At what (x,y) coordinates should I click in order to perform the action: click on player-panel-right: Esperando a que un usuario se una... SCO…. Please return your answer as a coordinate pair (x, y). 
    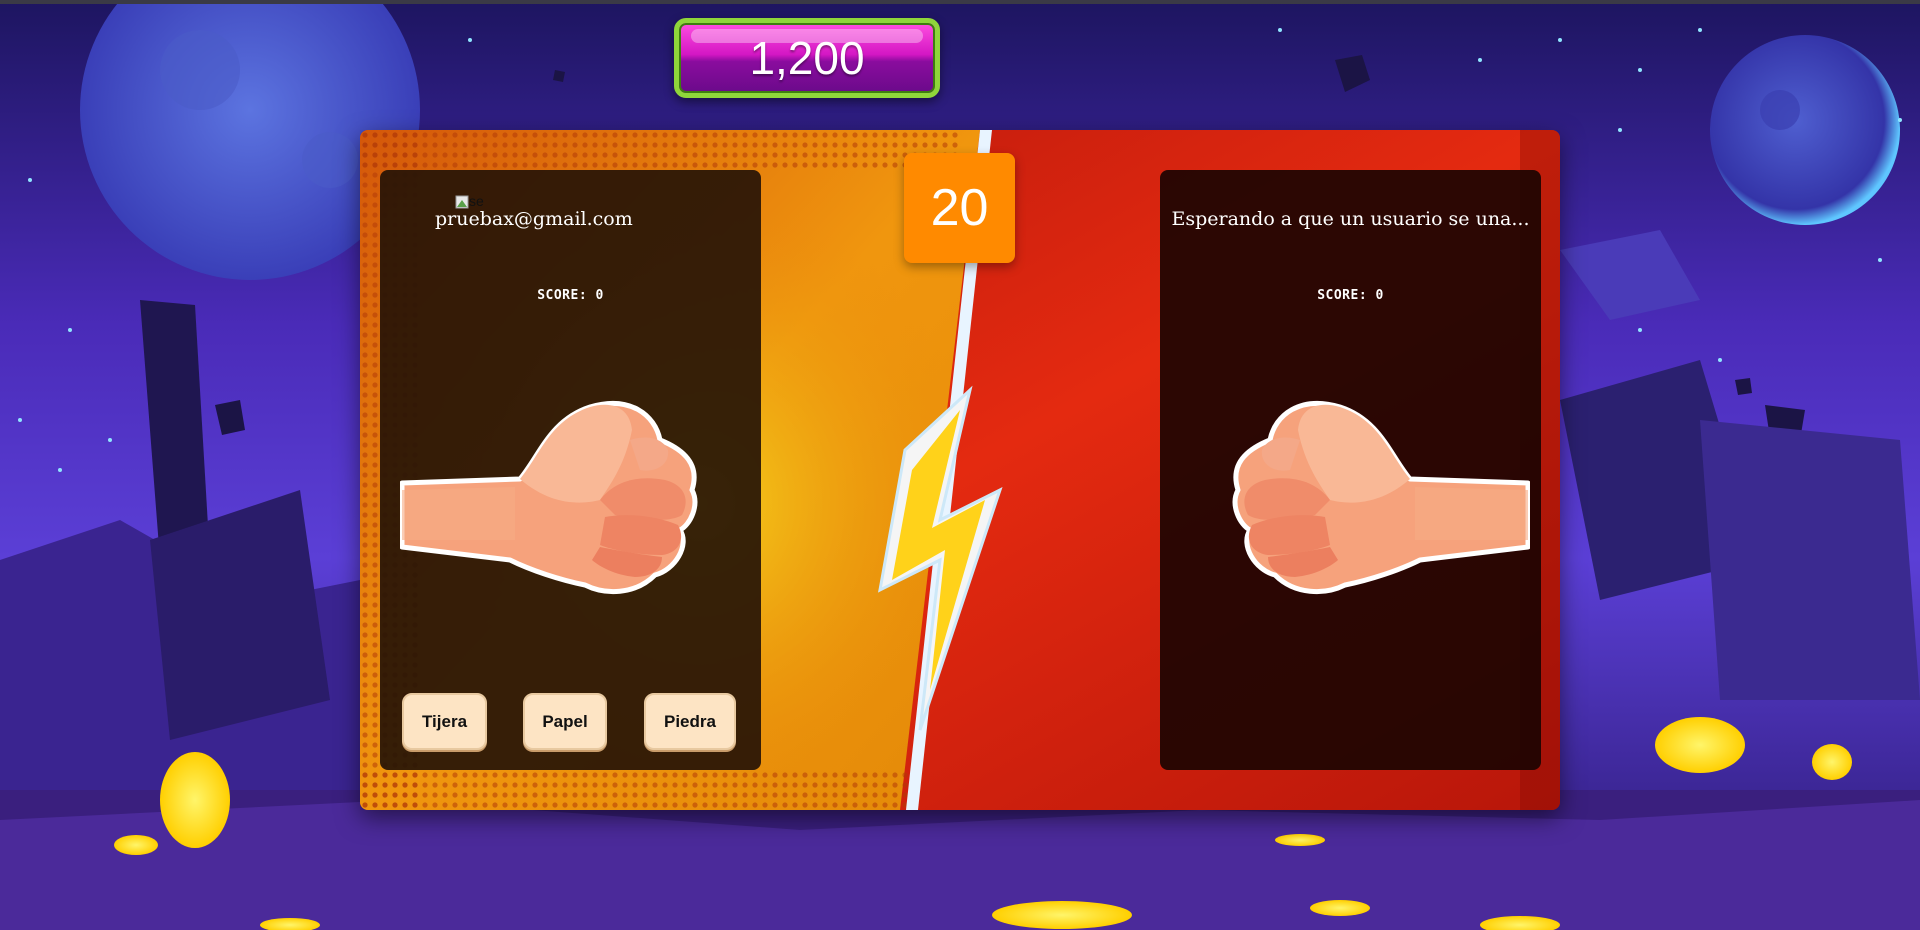
    Looking at the image, I should click on (1350, 470).